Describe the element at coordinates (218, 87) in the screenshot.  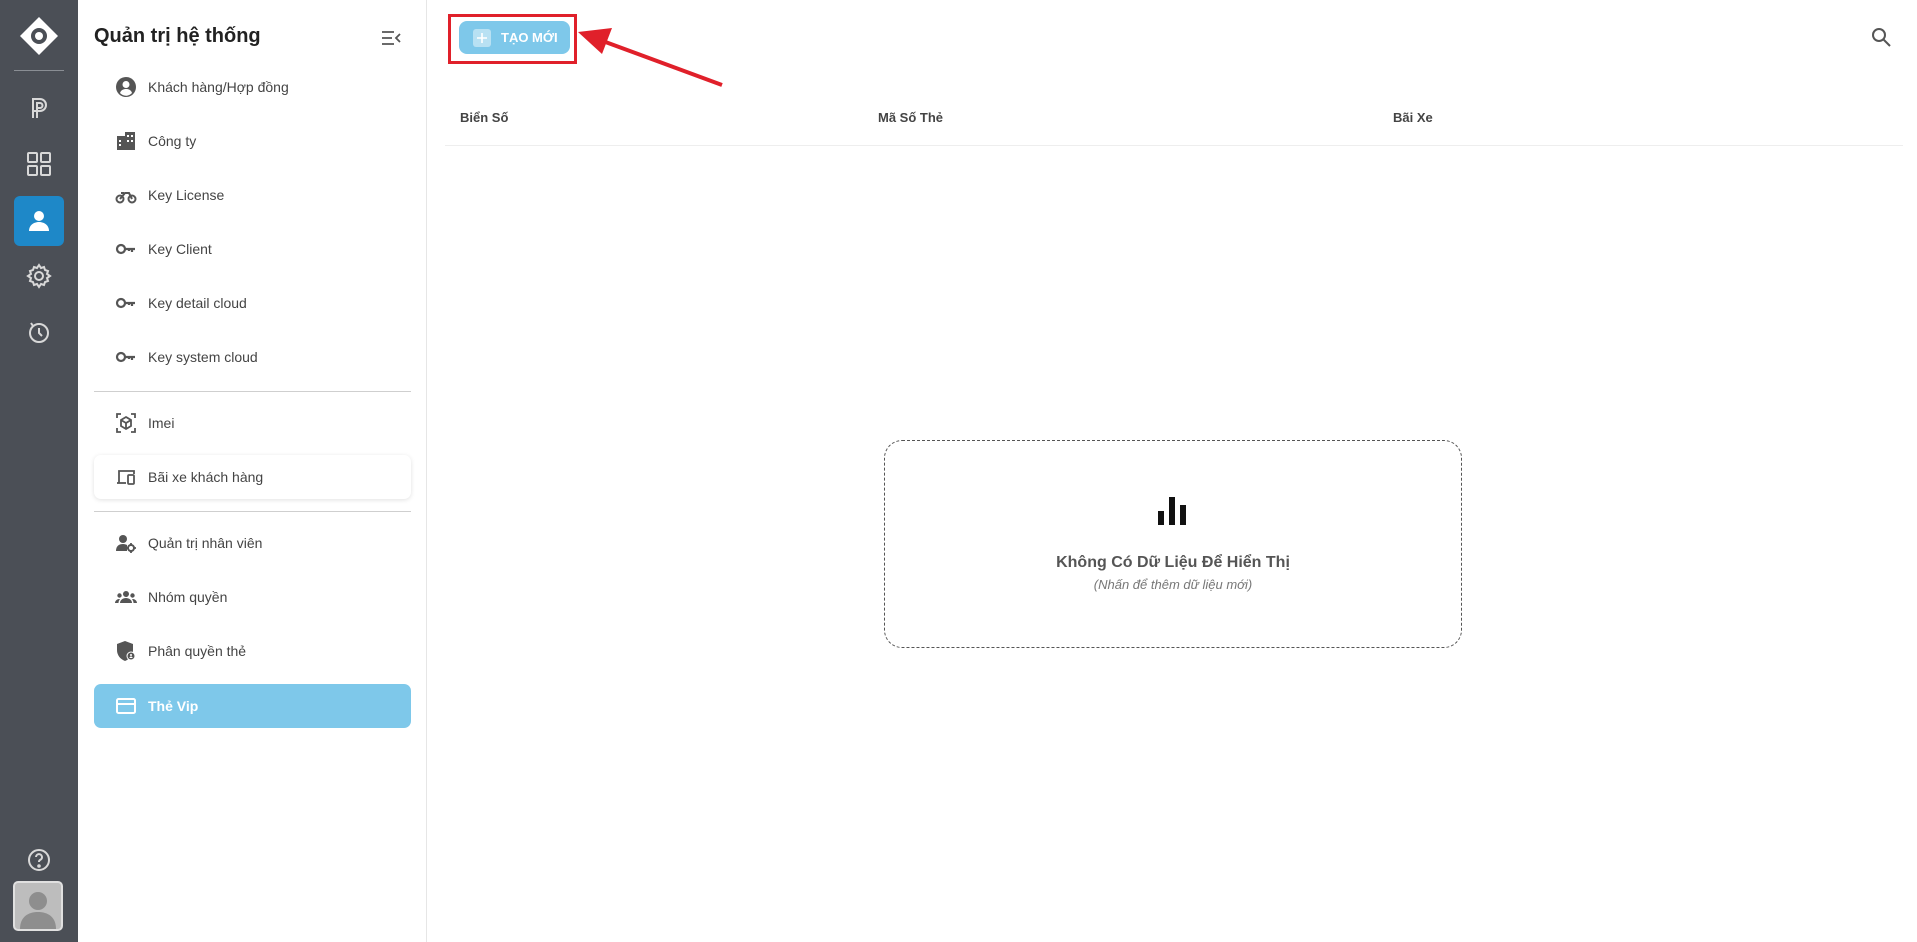
I see `sidebar-item-label: Khách hàng/Hợp đồng` at that location.